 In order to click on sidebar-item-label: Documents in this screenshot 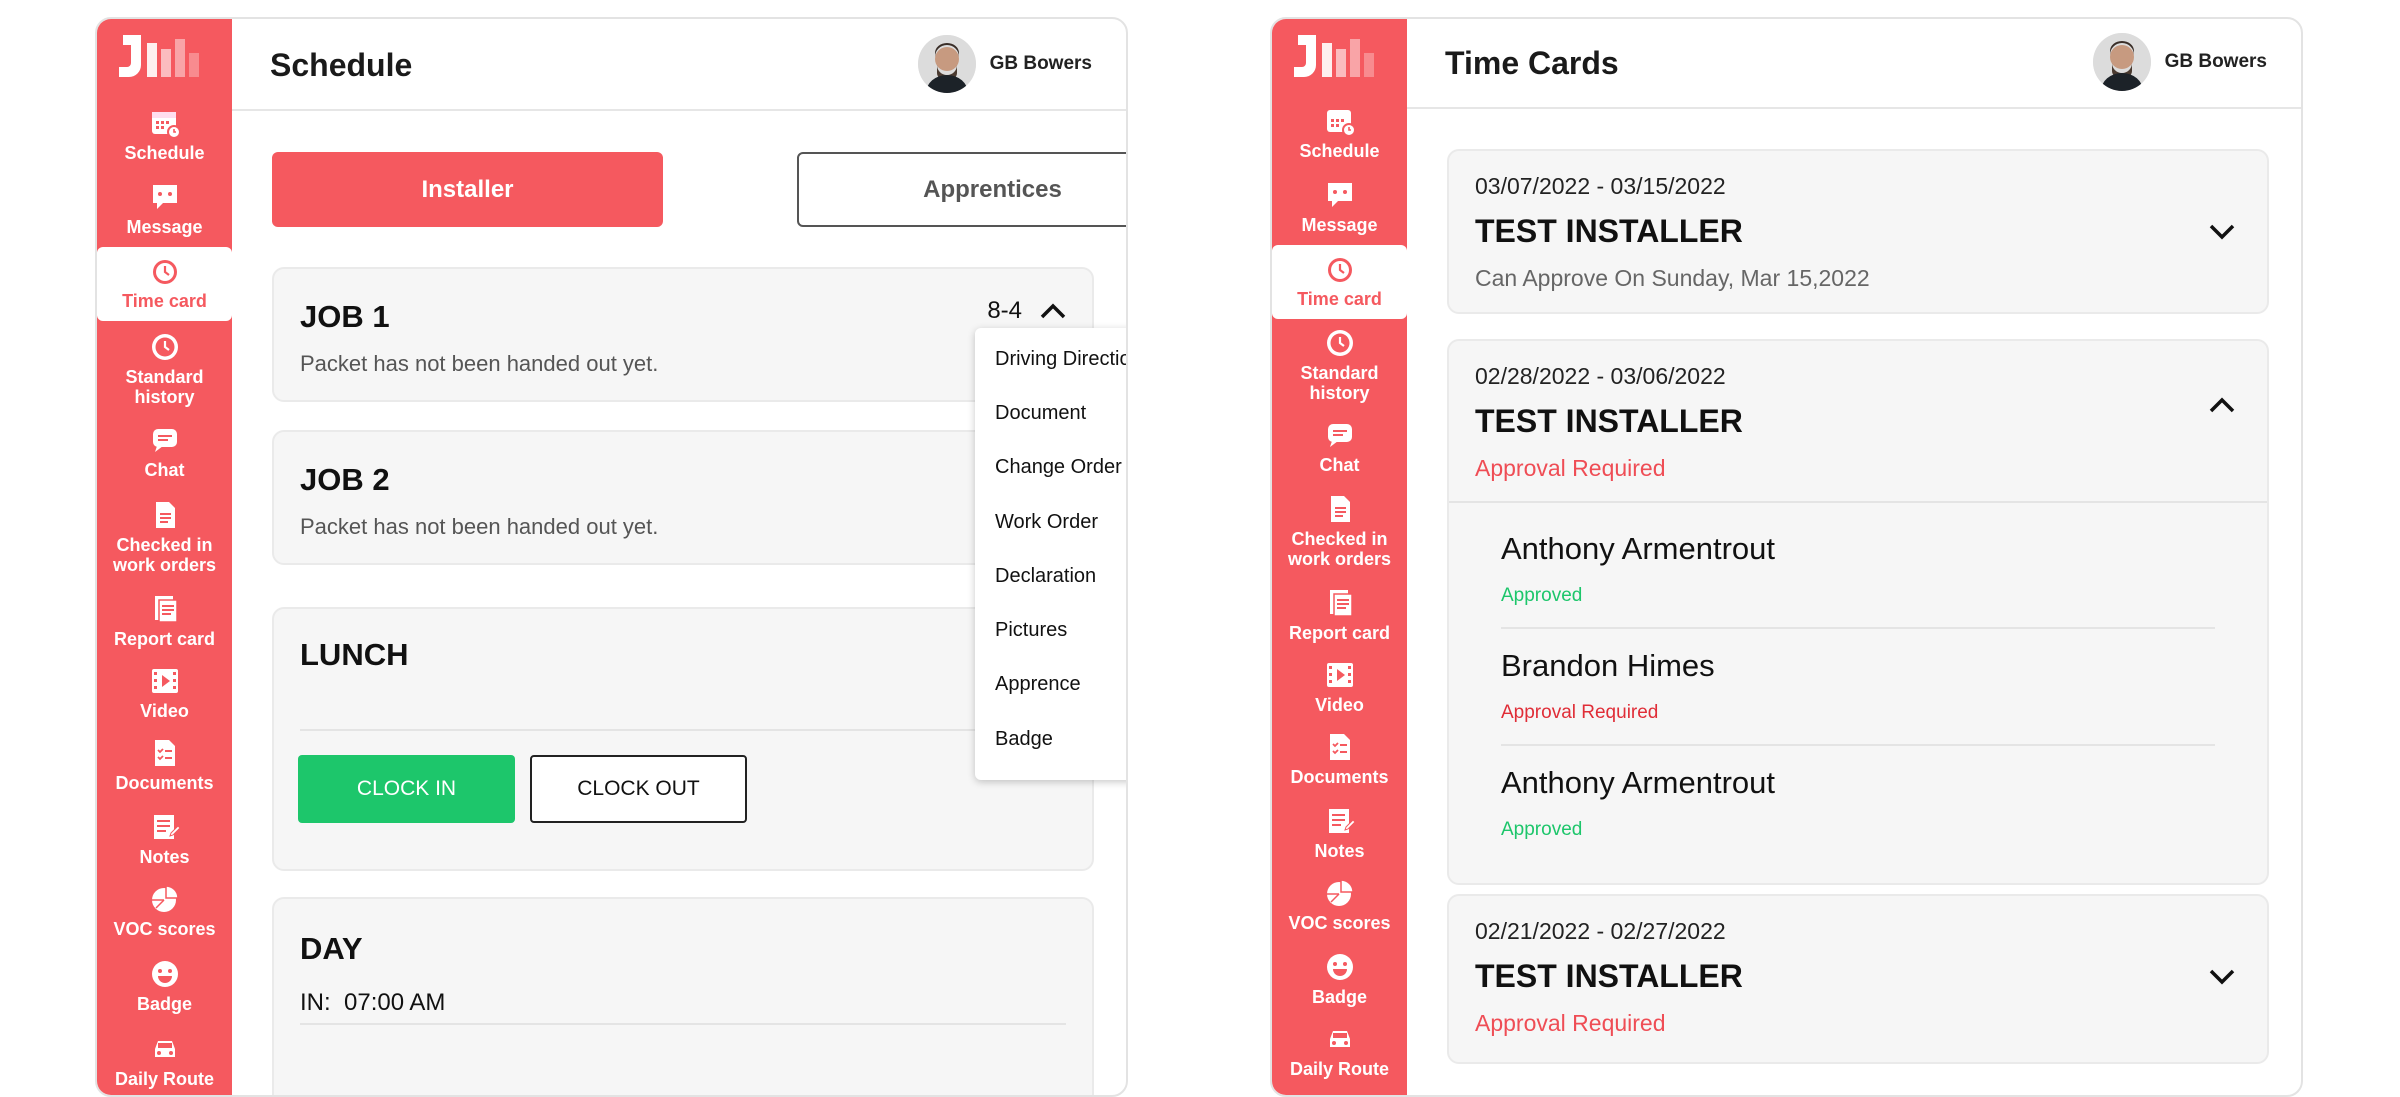, I will do `click(1339, 777)`.